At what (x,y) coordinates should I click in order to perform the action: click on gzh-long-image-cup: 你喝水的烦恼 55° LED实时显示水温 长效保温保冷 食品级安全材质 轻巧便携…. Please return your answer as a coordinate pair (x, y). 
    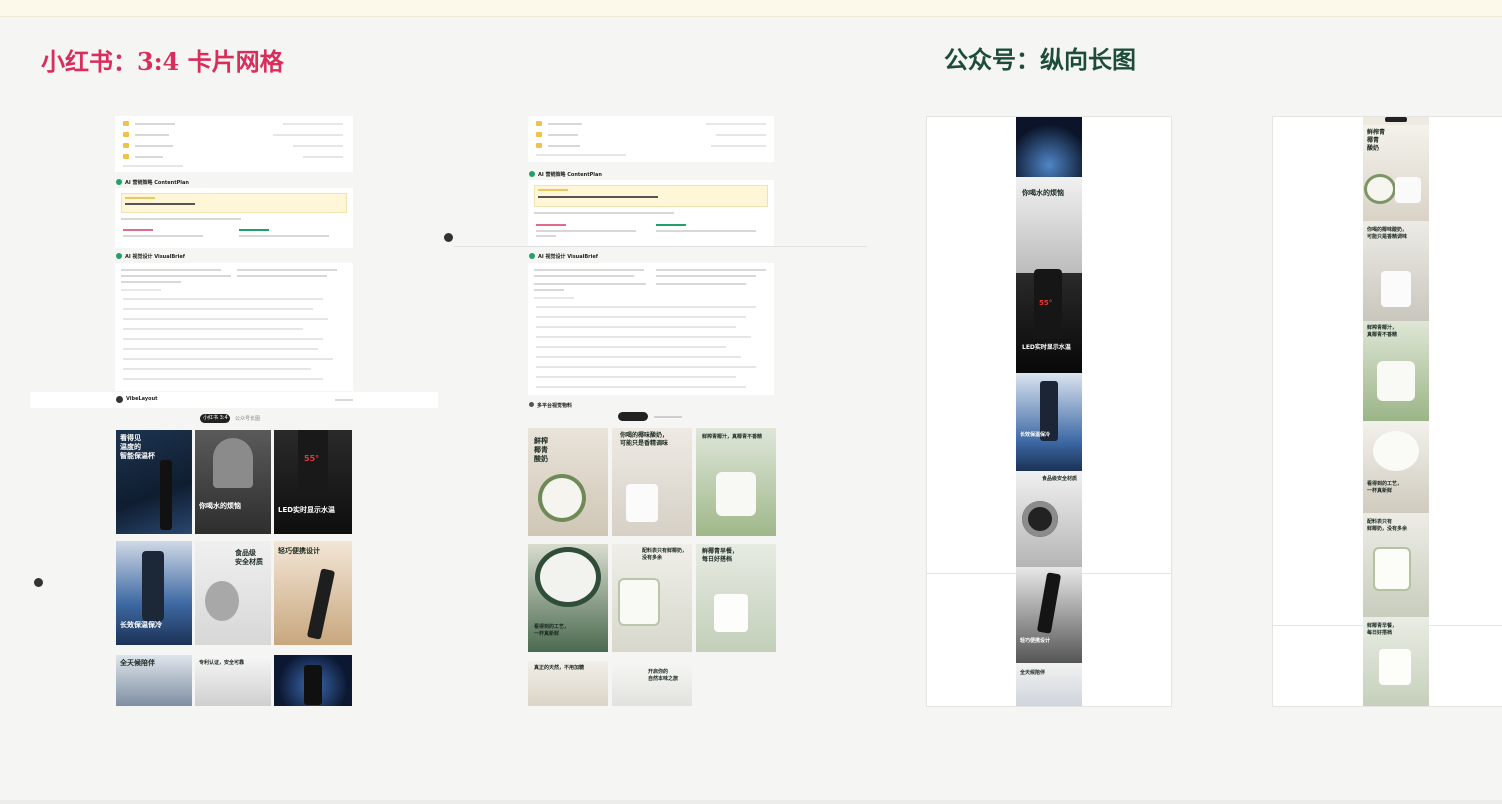
    Looking at the image, I should click on (1049, 411).